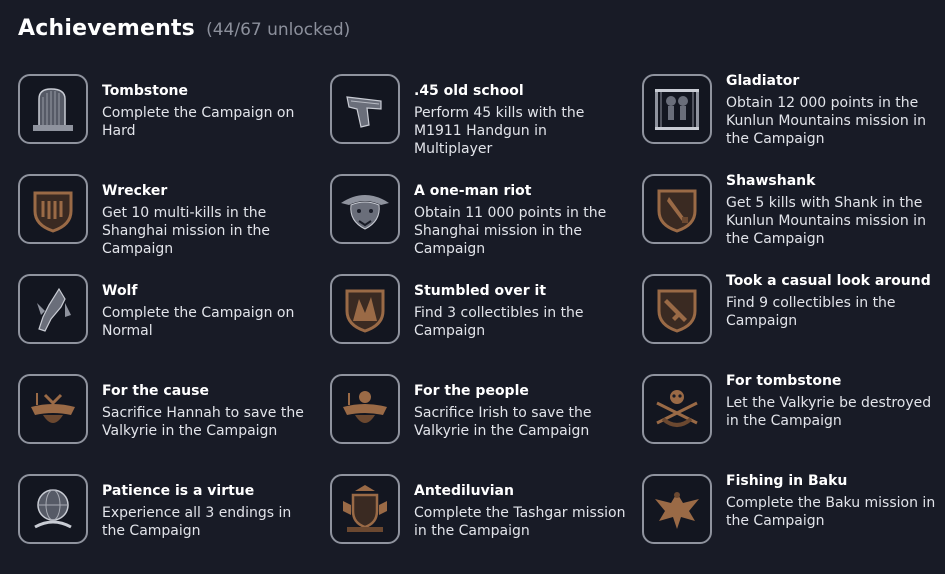 The width and height of the screenshot is (945, 574). I want to click on gladiator-icon, so click(677, 109).